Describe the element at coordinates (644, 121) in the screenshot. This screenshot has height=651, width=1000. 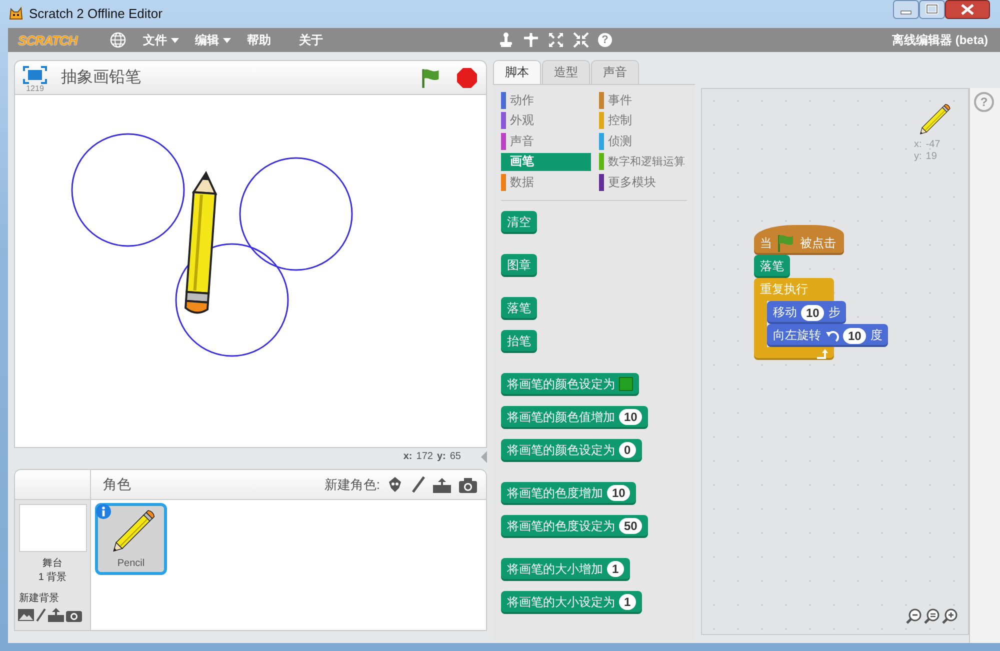
I see `category-item: 控制` at that location.